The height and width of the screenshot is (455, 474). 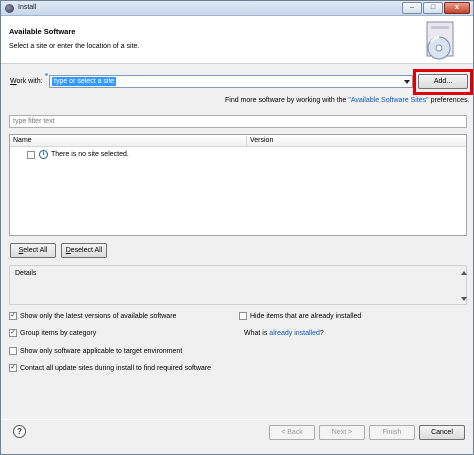 What do you see at coordinates (306, 316) in the screenshot?
I see `hide-installed-label: Hide items that are already installed` at bounding box center [306, 316].